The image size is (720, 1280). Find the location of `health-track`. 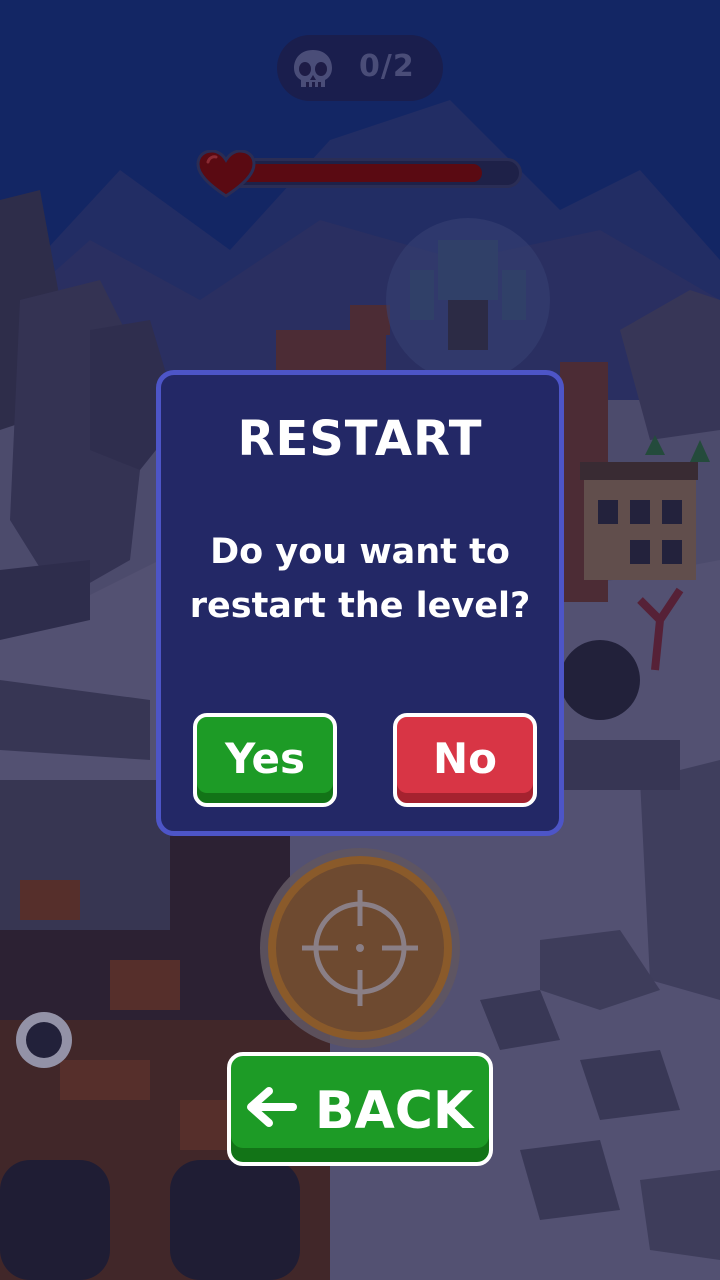

health-track is located at coordinates (374, 173).